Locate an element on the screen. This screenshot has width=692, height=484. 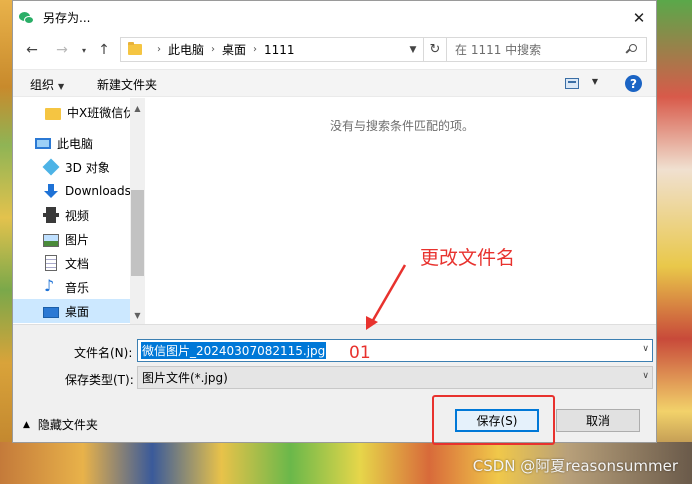
annotation-number: 01 is located at coordinates (360, 353).